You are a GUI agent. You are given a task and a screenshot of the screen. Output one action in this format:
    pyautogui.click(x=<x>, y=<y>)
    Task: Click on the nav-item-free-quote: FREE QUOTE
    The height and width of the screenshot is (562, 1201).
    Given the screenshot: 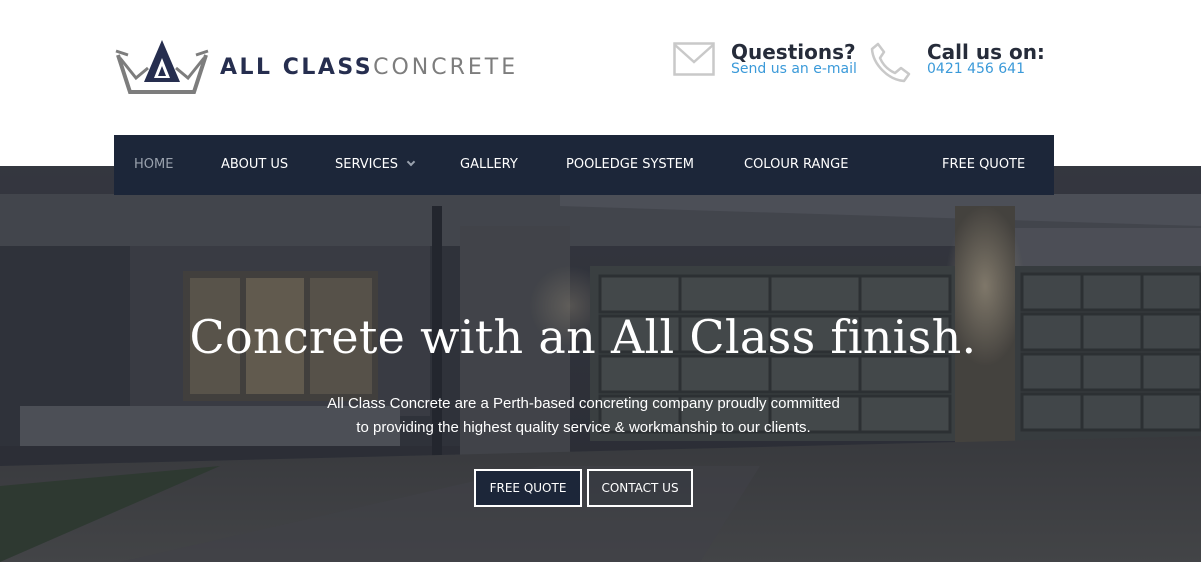 What is the action you would take?
    pyautogui.click(x=983, y=165)
    